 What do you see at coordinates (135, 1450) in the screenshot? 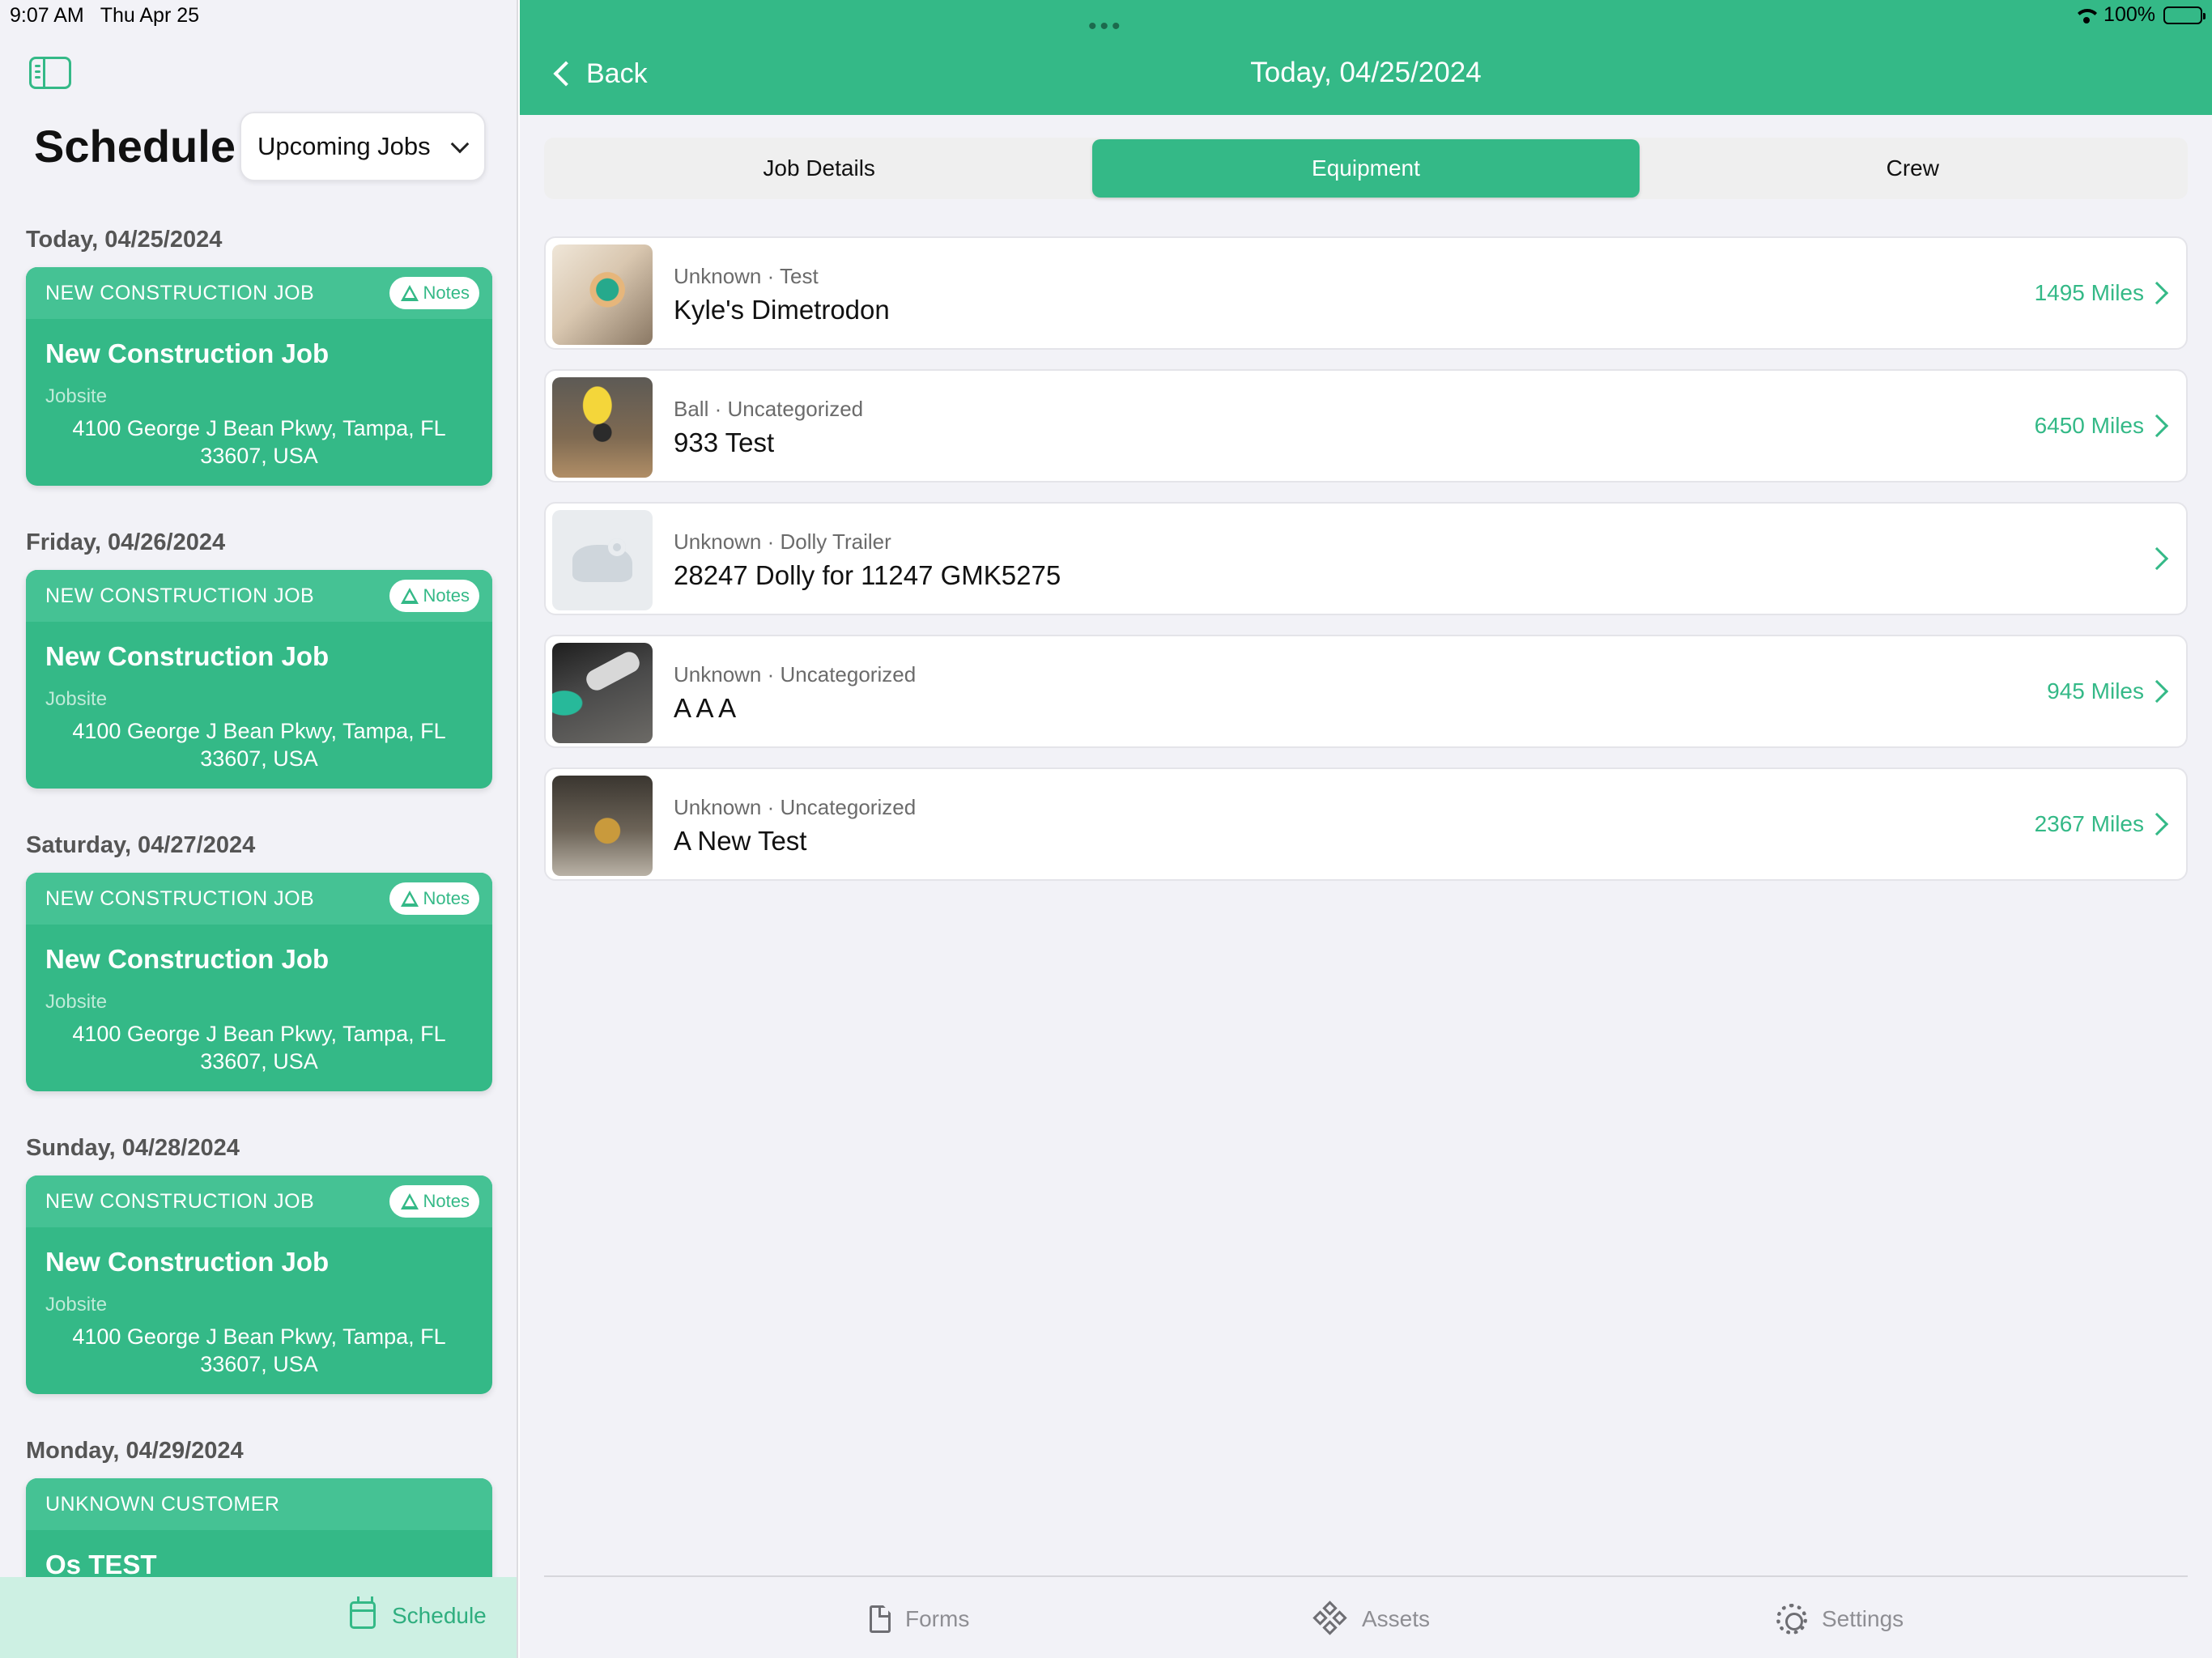
I see `day-header: Monday, 04/29/2024` at bounding box center [135, 1450].